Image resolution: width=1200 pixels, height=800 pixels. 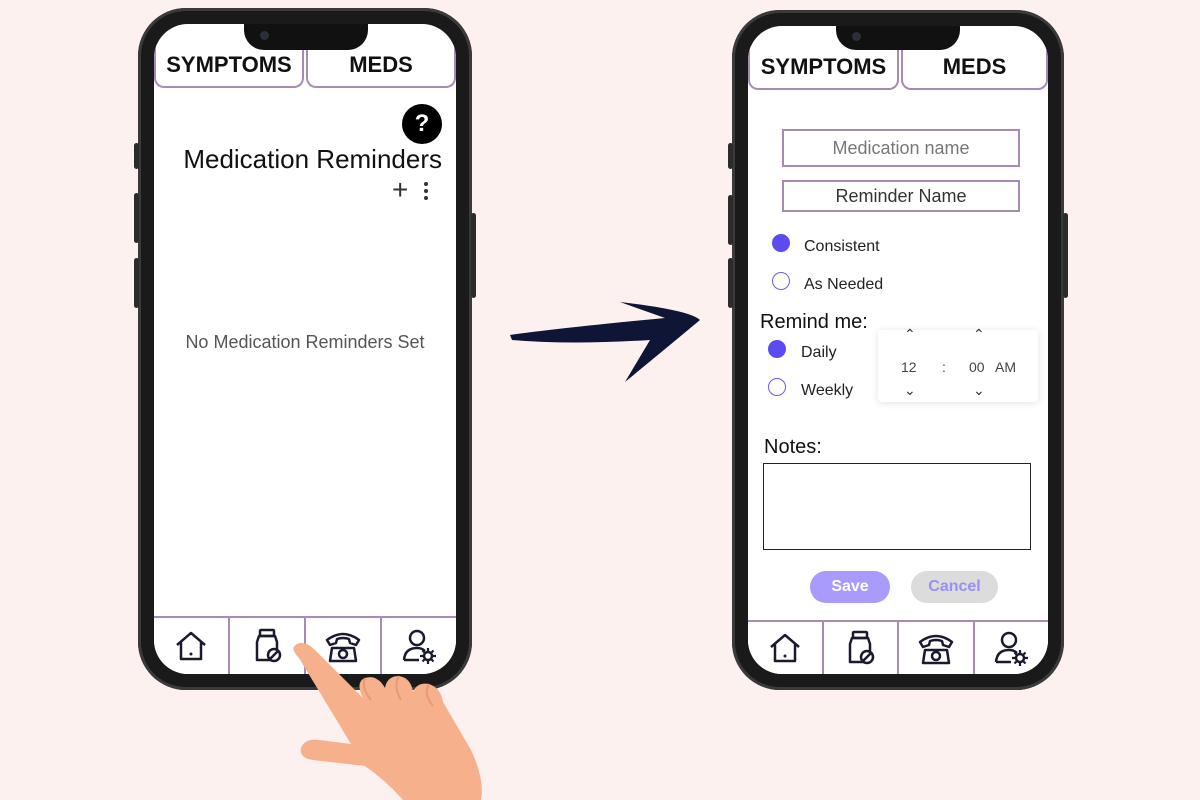 I want to click on radio-consistent, so click(x=781, y=243).